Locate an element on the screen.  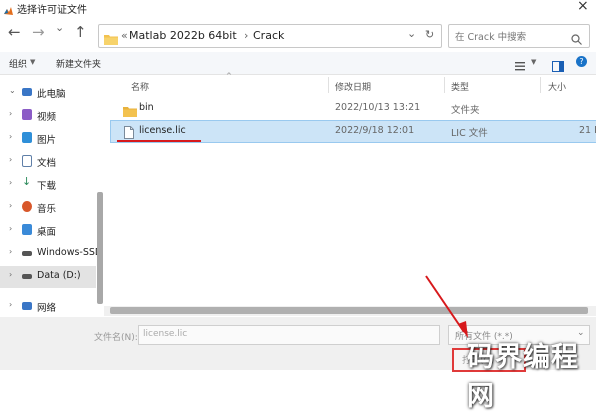
search-placeholder: 在 Crack 中搜索 is located at coordinates (491, 37).